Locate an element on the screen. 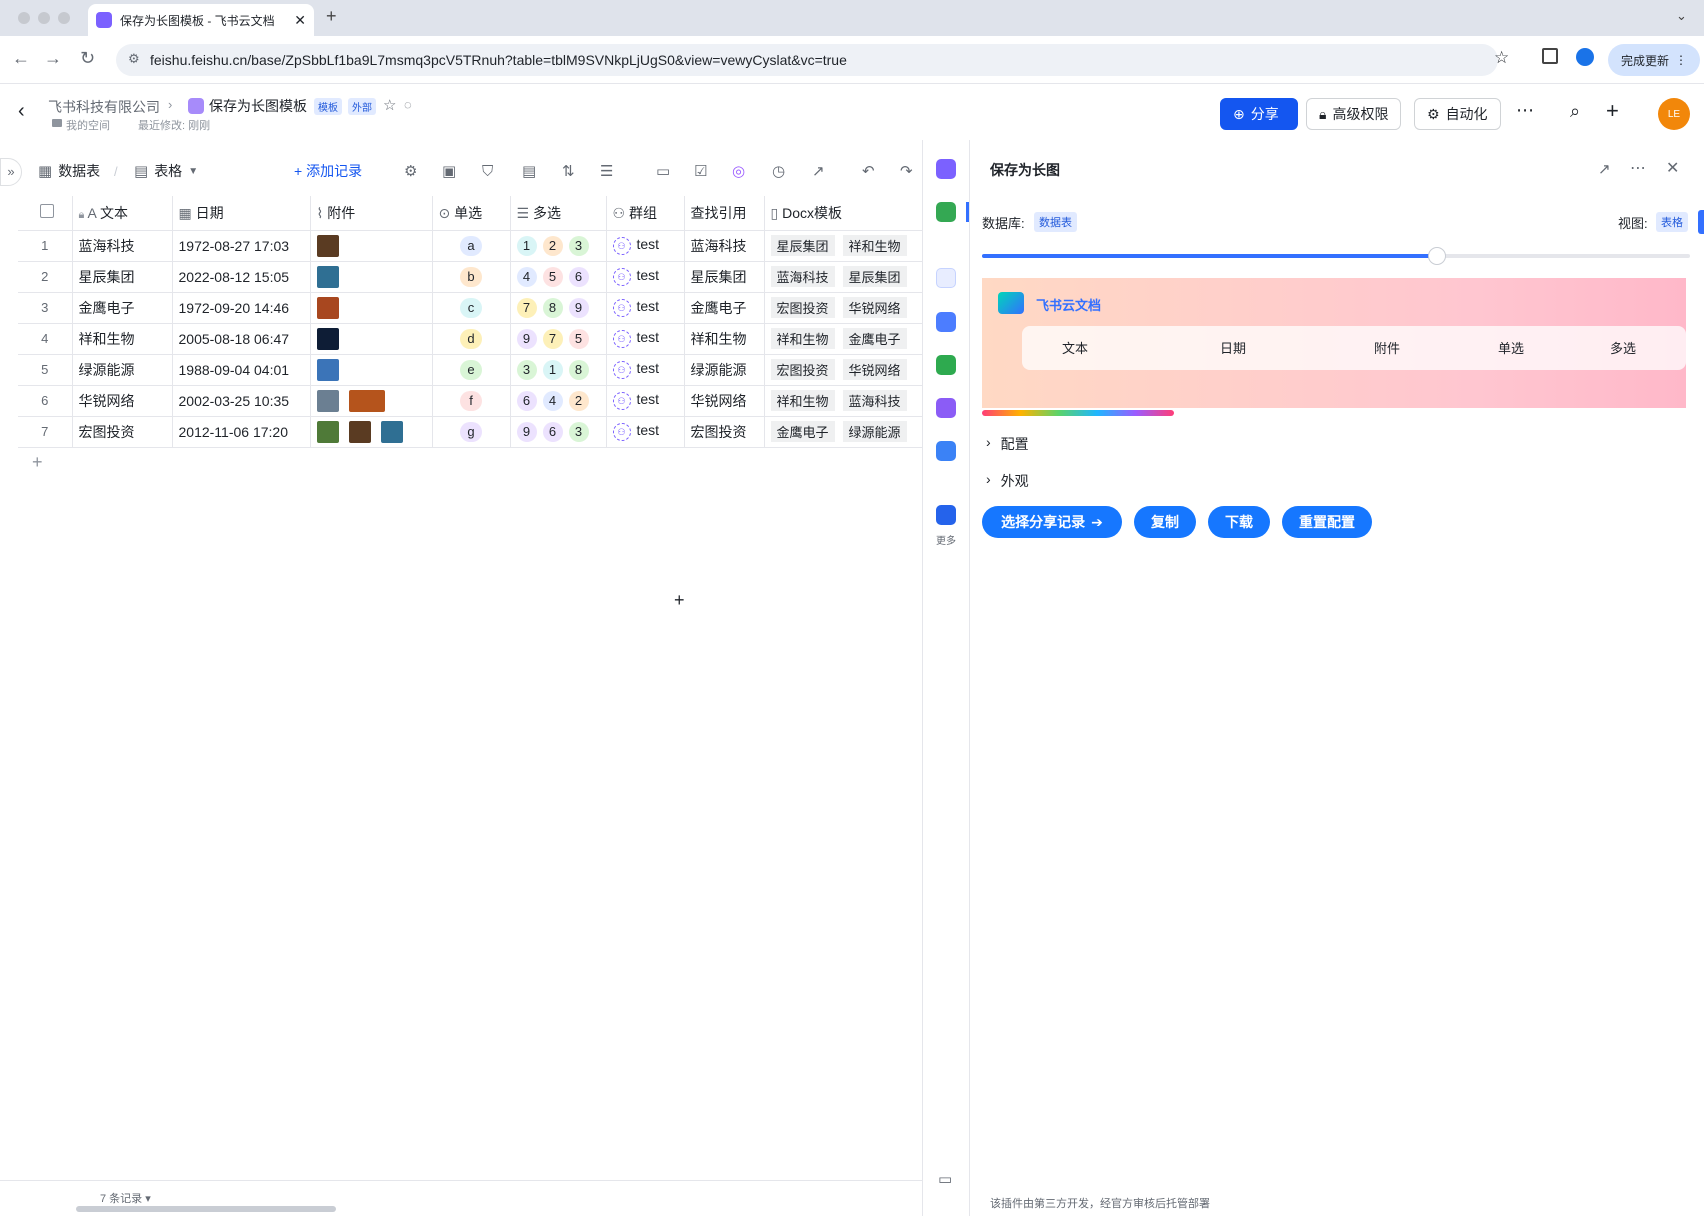 The width and height of the screenshot is (1704, 1216). sort-icon: ⇅ is located at coordinates (568, 171).